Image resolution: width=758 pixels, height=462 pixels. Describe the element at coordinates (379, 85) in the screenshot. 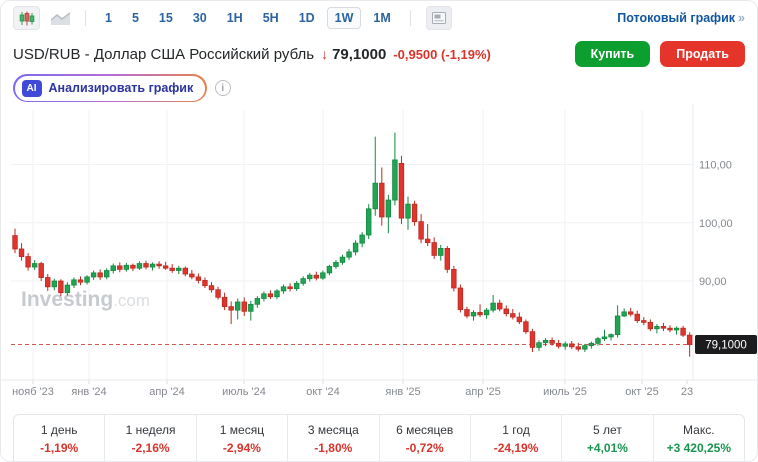

I see `ai-analyze-row: AI Анализировать график i` at that location.